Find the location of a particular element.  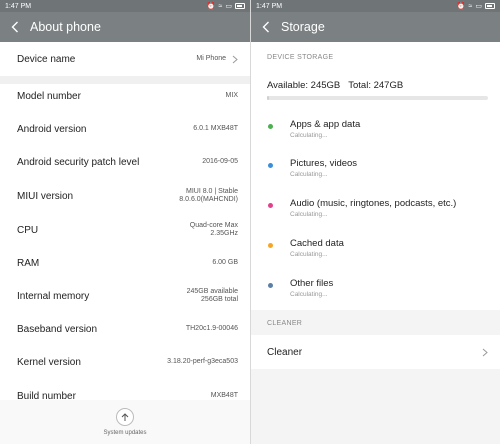

row-value: 3.18.20-perf-g3eca503 is located at coordinates (202, 361).